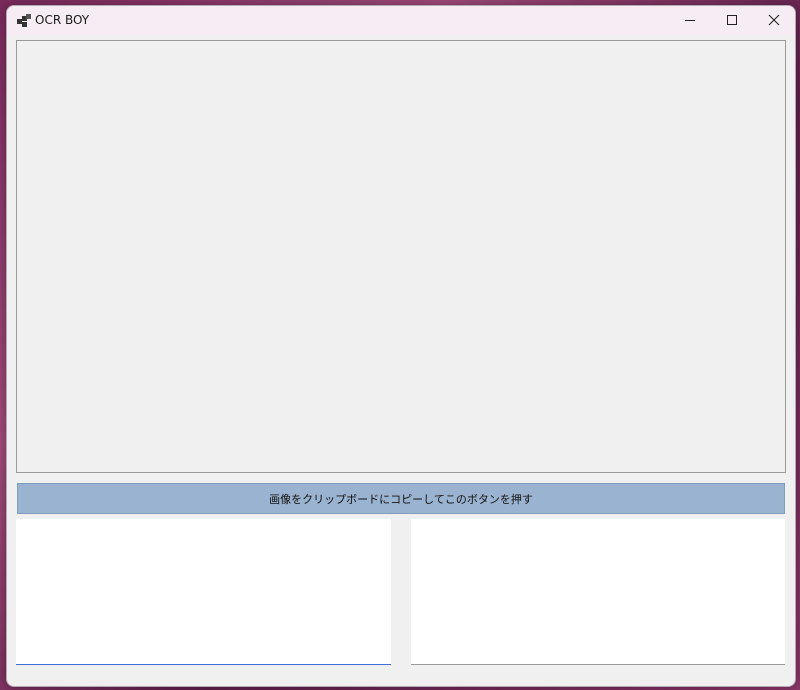  I want to click on close-button, so click(774, 20).